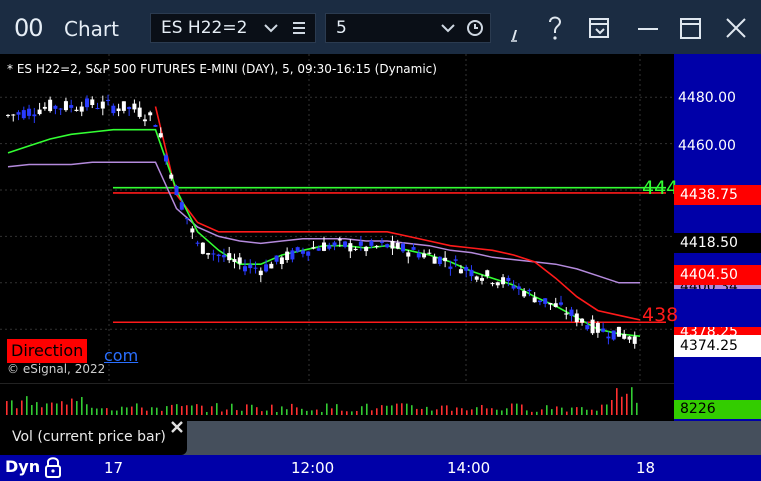 This screenshot has height=481, width=761. What do you see at coordinates (56, 369) in the screenshot?
I see `copyright: © eSignal, 2022` at bounding box center [56, 369].